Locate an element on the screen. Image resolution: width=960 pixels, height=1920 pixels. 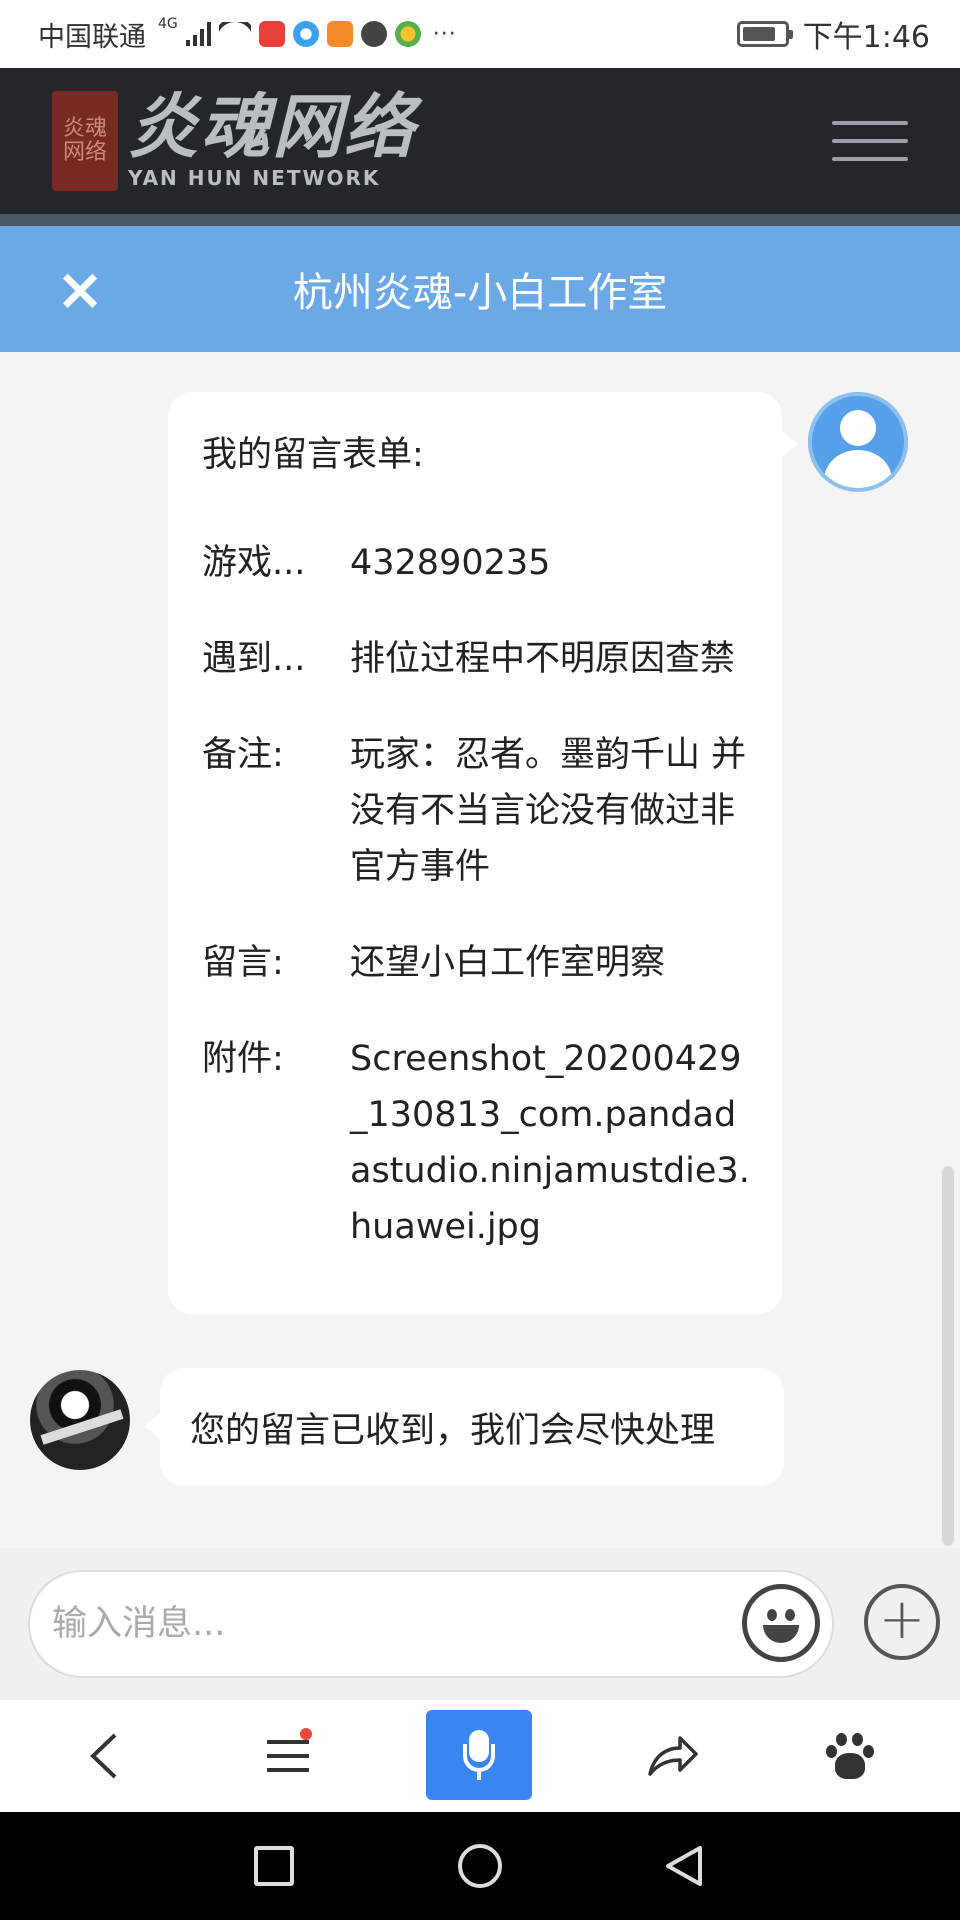
wifi-icon is located at coordinates (234, 34).